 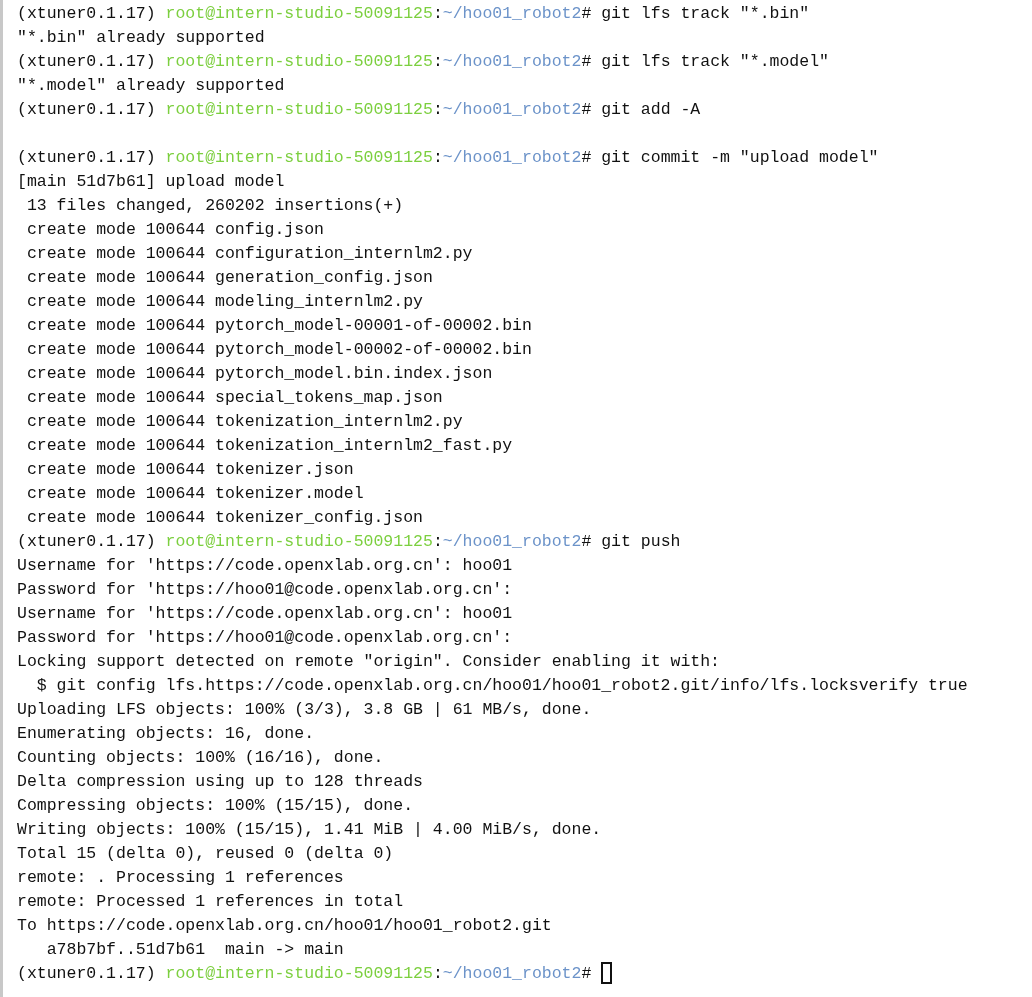 I want to click on output-line: remote: . Processing 1 references, so click(x=180, y=877).